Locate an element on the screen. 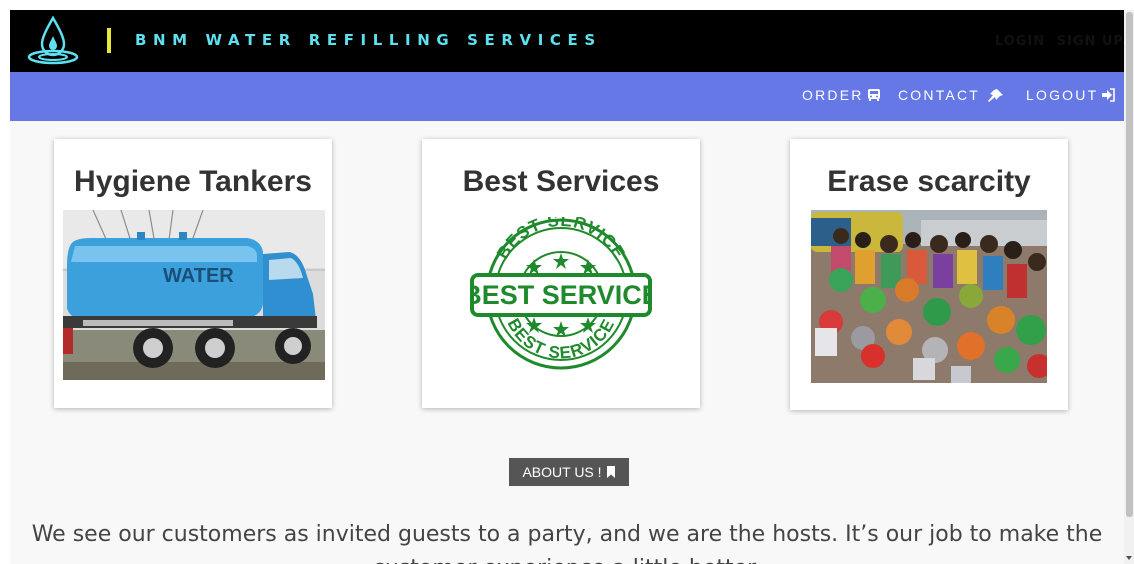  water-drop-logo-icon is located at coordinates (53, 41).